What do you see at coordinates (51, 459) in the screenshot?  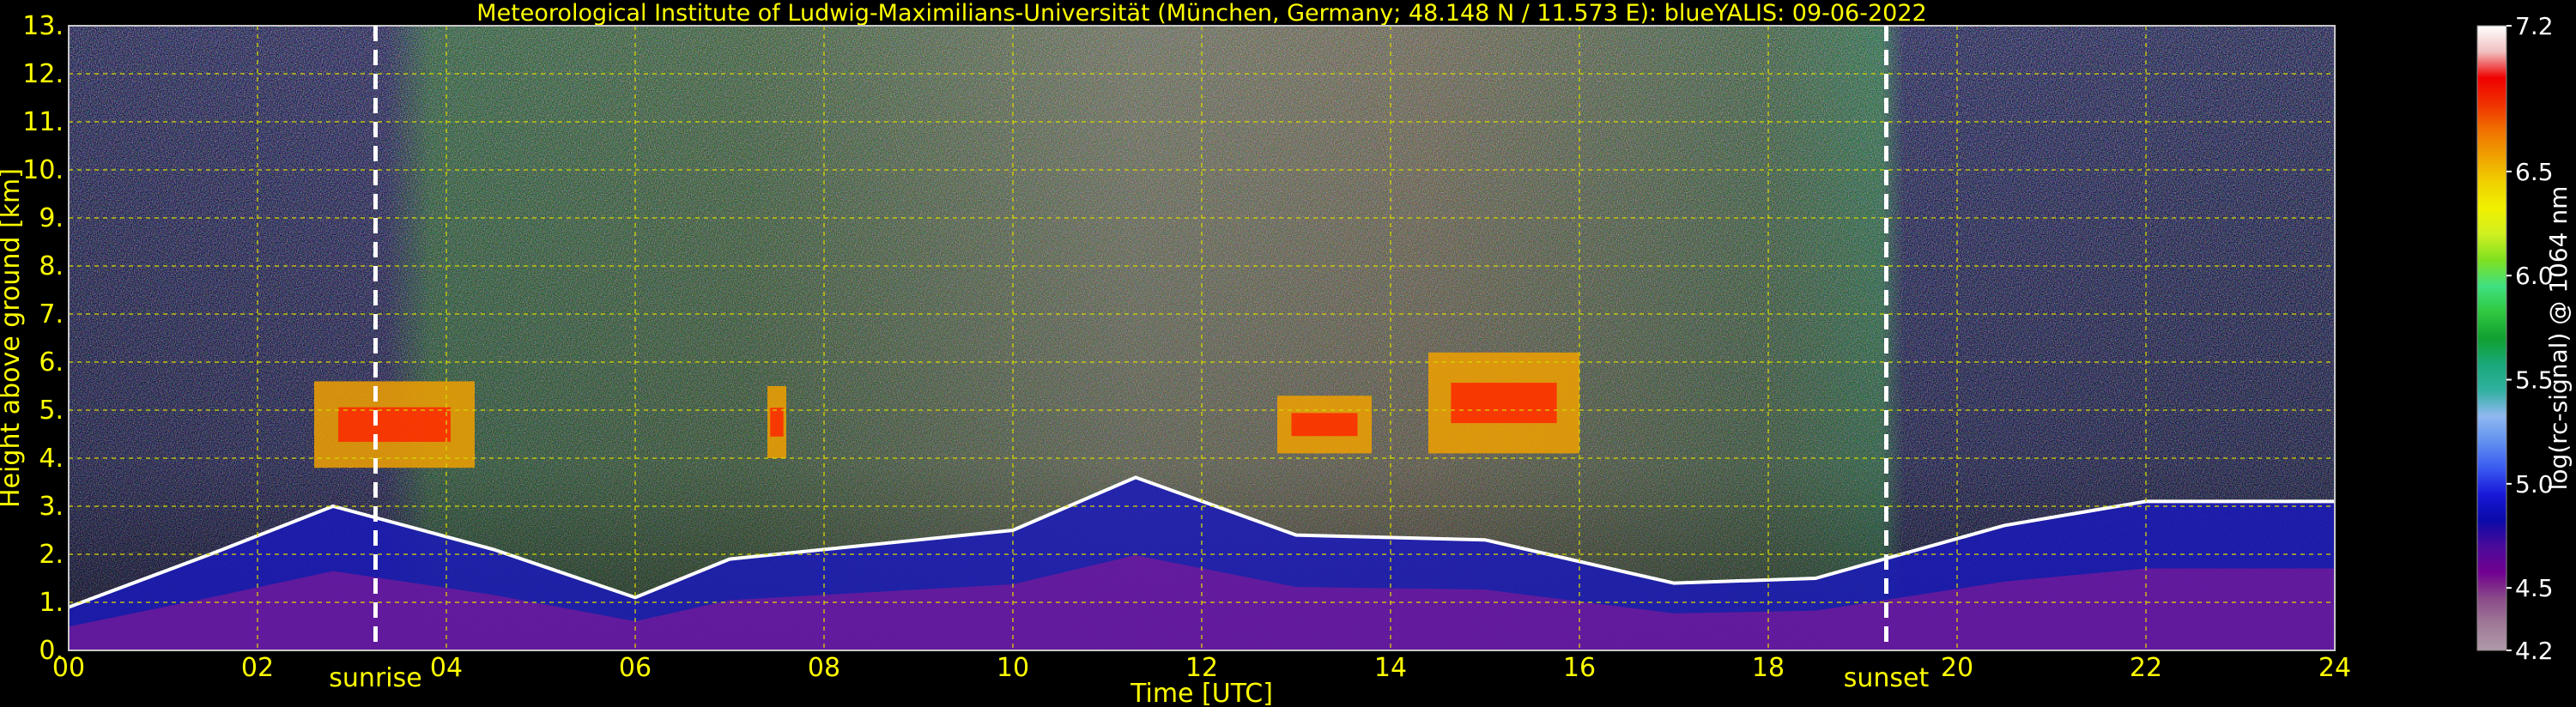 I see `y-tick-label: 4.` at bounding box center [51, 459].